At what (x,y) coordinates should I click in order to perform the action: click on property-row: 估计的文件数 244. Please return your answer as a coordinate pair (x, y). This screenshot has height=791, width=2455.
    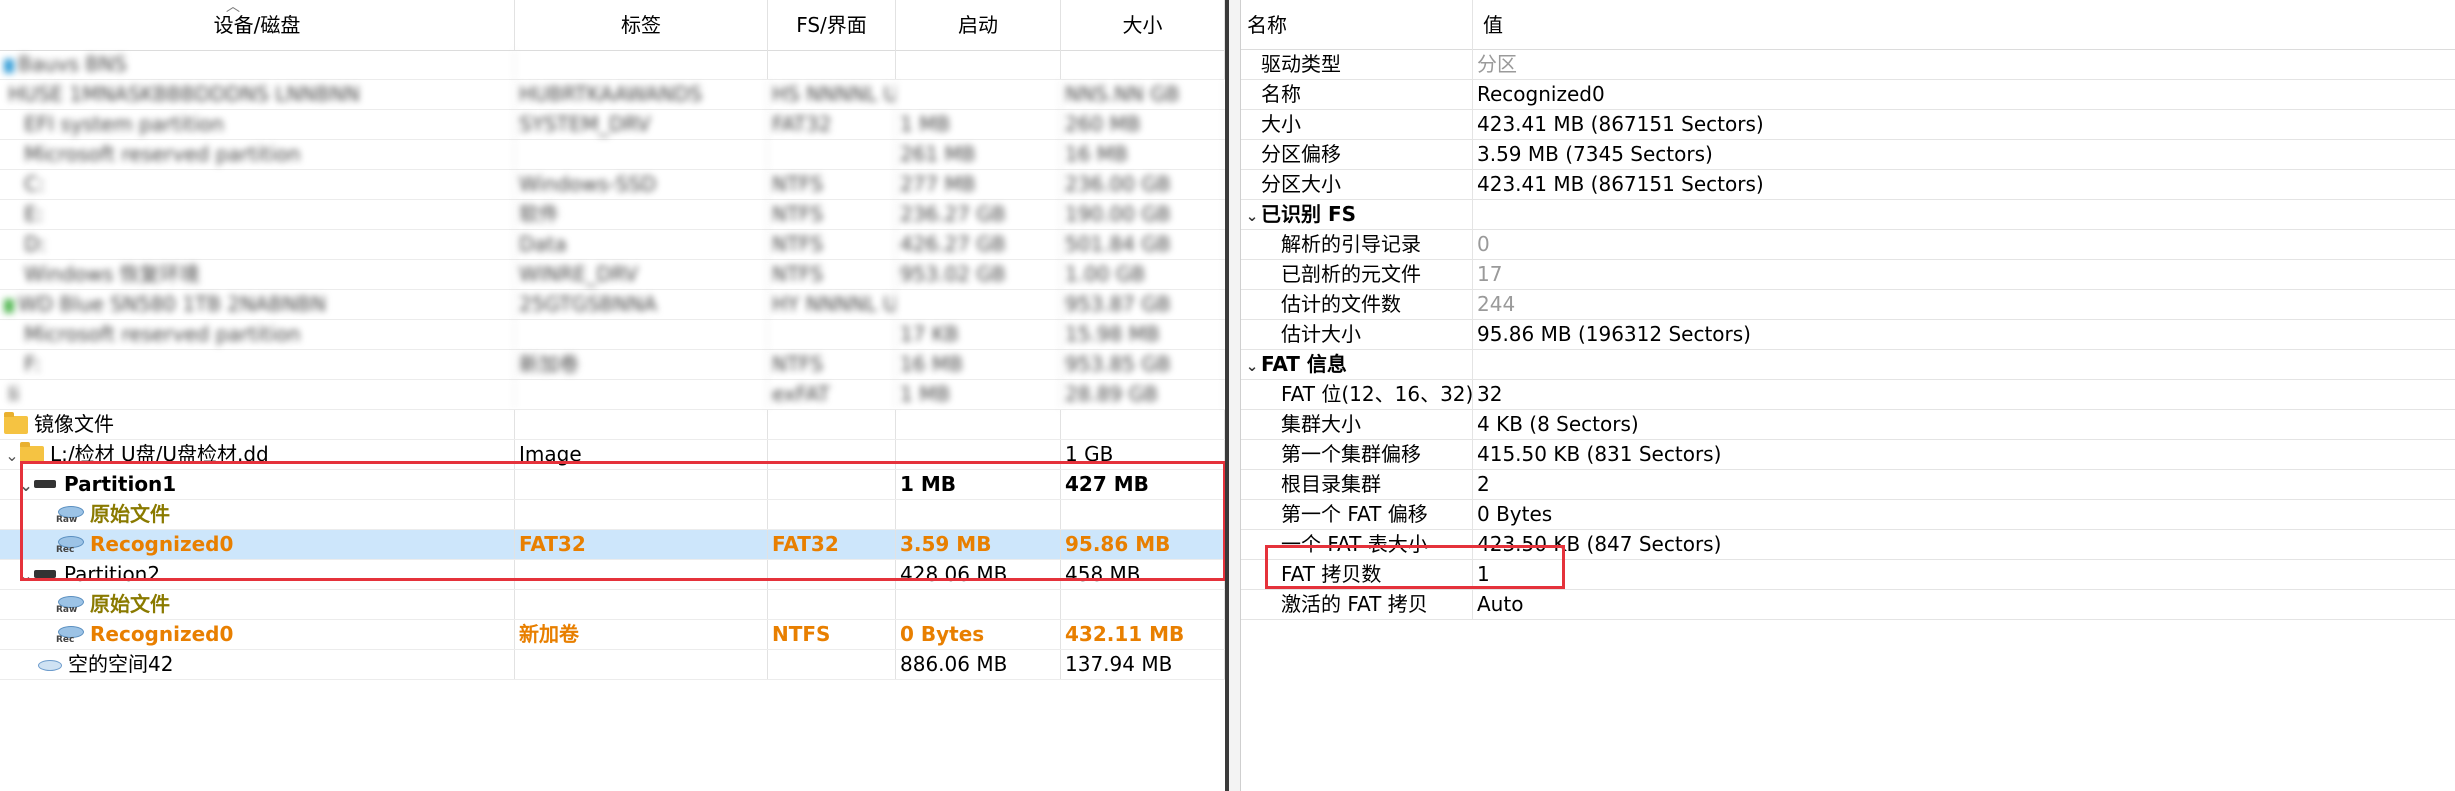
    Looking at the image, I should click on (1848, 305).